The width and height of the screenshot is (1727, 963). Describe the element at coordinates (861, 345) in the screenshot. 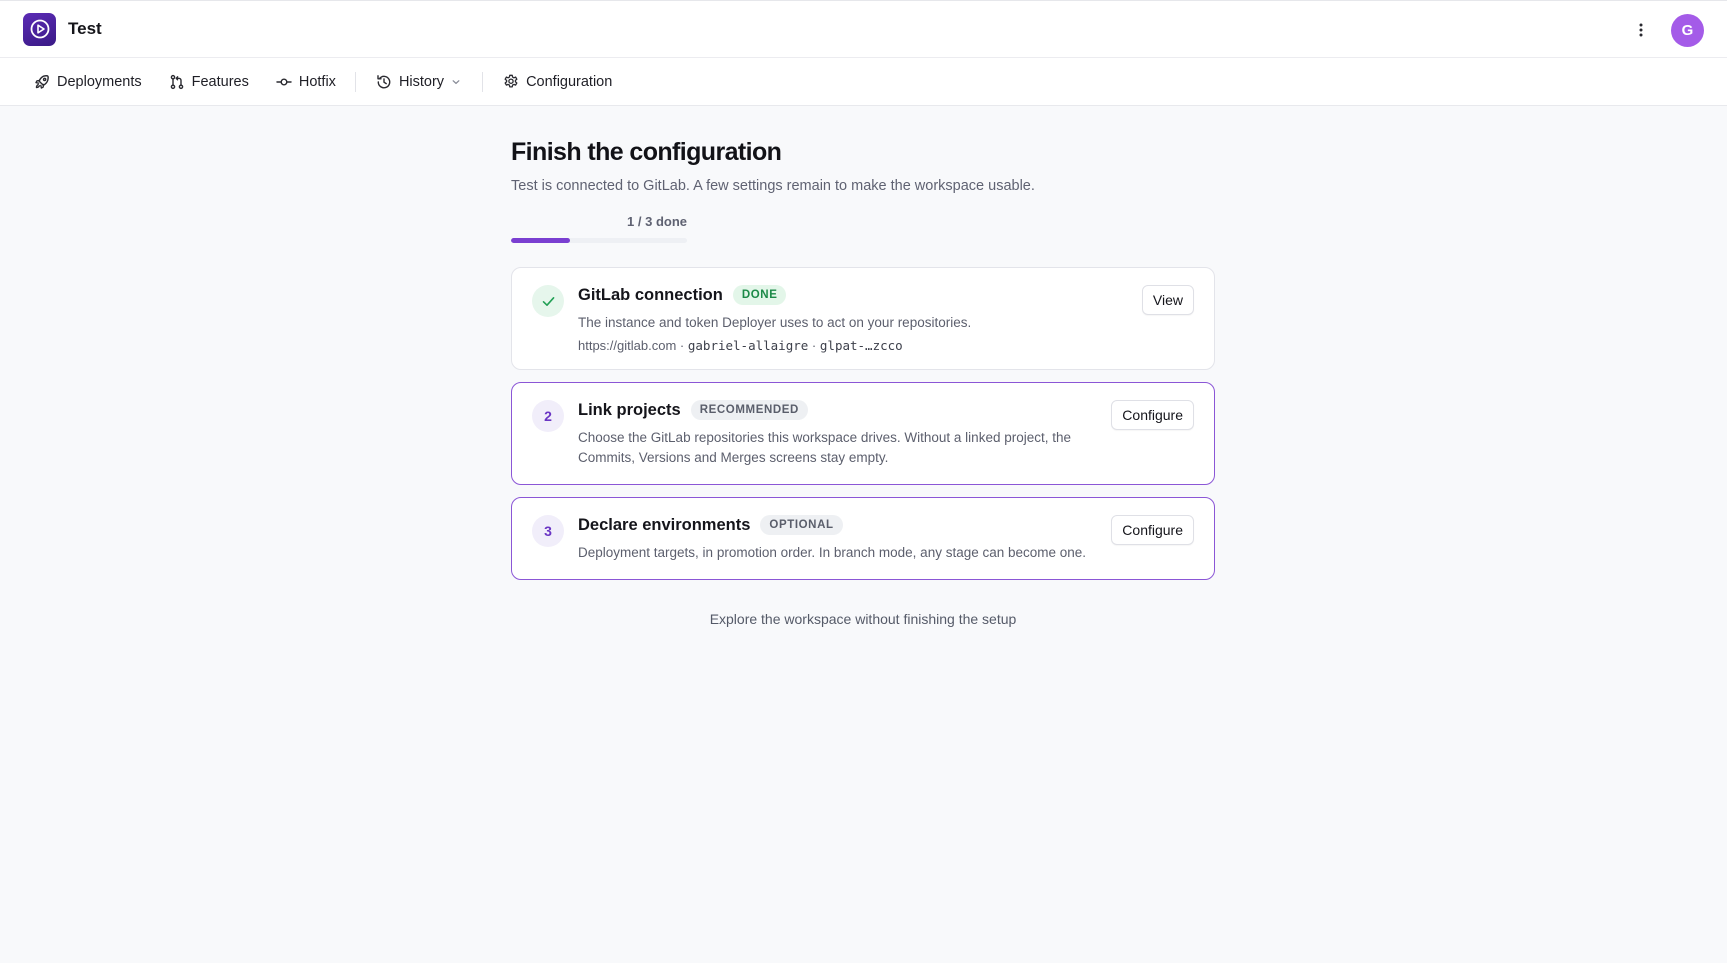

I see `gitlab-token: glpat-…zcco` at that location.